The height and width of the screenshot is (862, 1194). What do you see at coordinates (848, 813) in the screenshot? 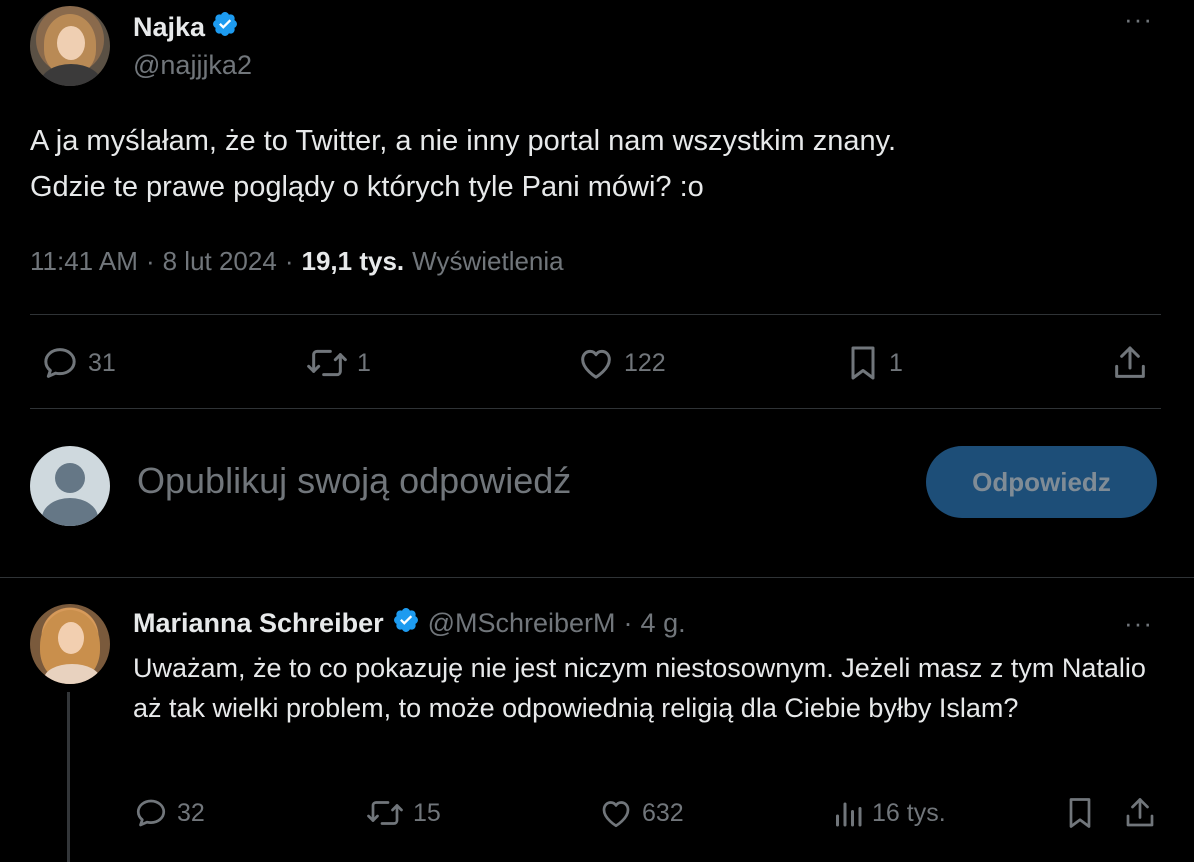
I see `views-bar-chart-icon` at bounding box center [848, 813].